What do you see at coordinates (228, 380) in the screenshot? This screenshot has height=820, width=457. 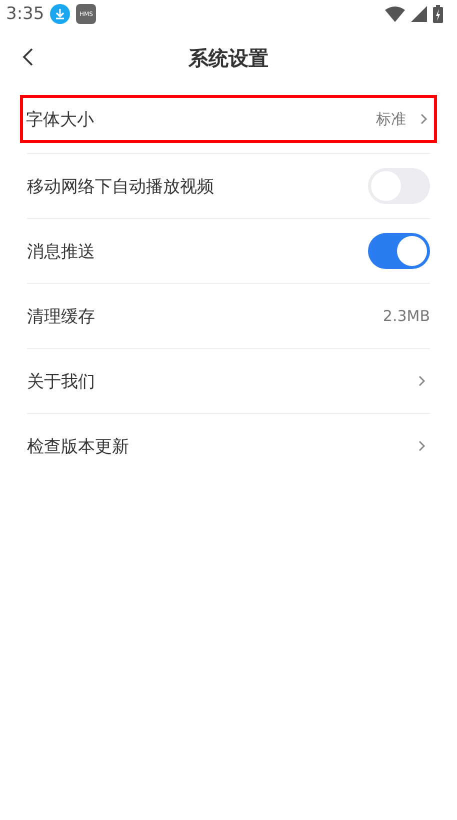 I see `setting-row: 关于我们` at bounding box center [228, 380].